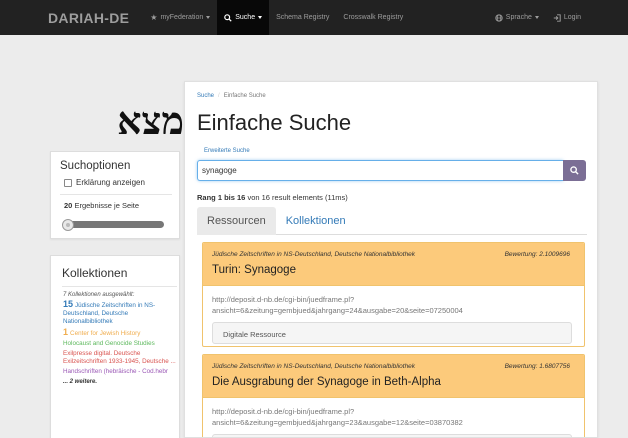 Image resolution: width=628 pixels, height=438 pixels. I want to click on breadcrumb: Suche / Einfache Suche, so click(231, 96).